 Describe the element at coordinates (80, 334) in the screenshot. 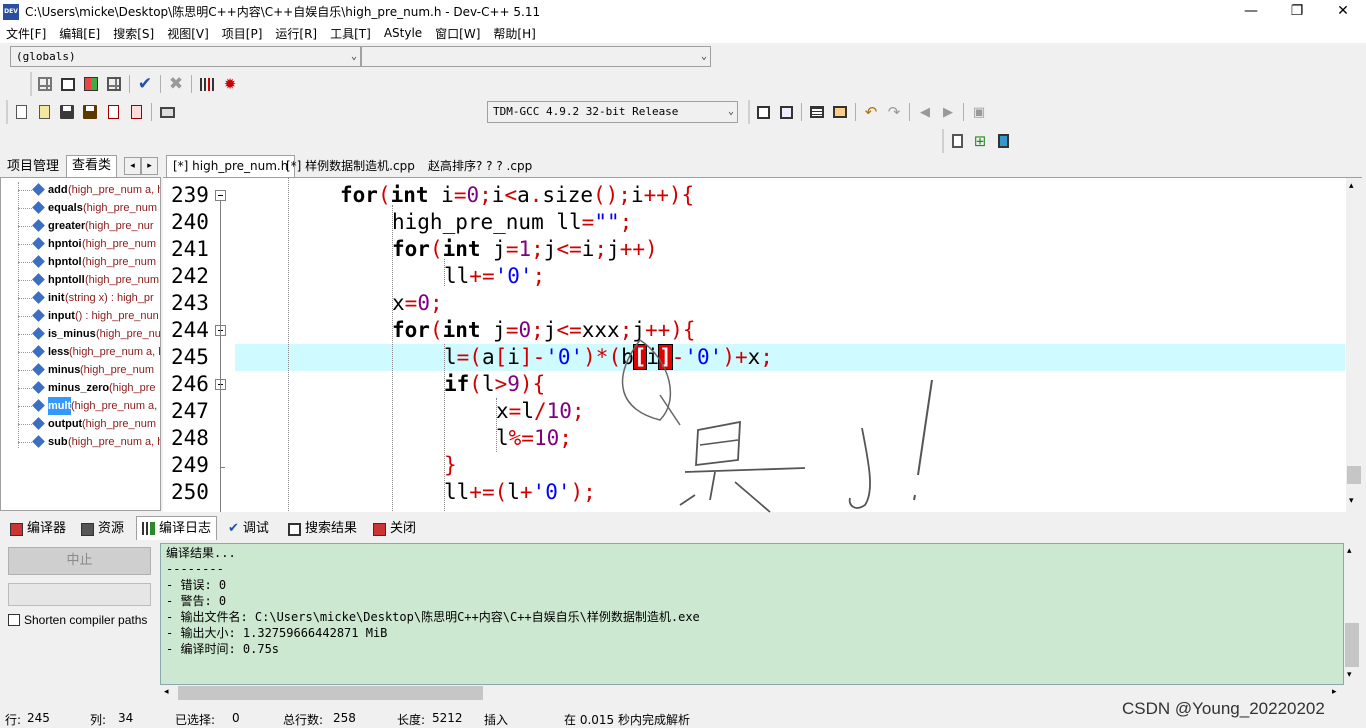

I see `class-member-is-minus: is_minus (high_pre_nu` at that location.